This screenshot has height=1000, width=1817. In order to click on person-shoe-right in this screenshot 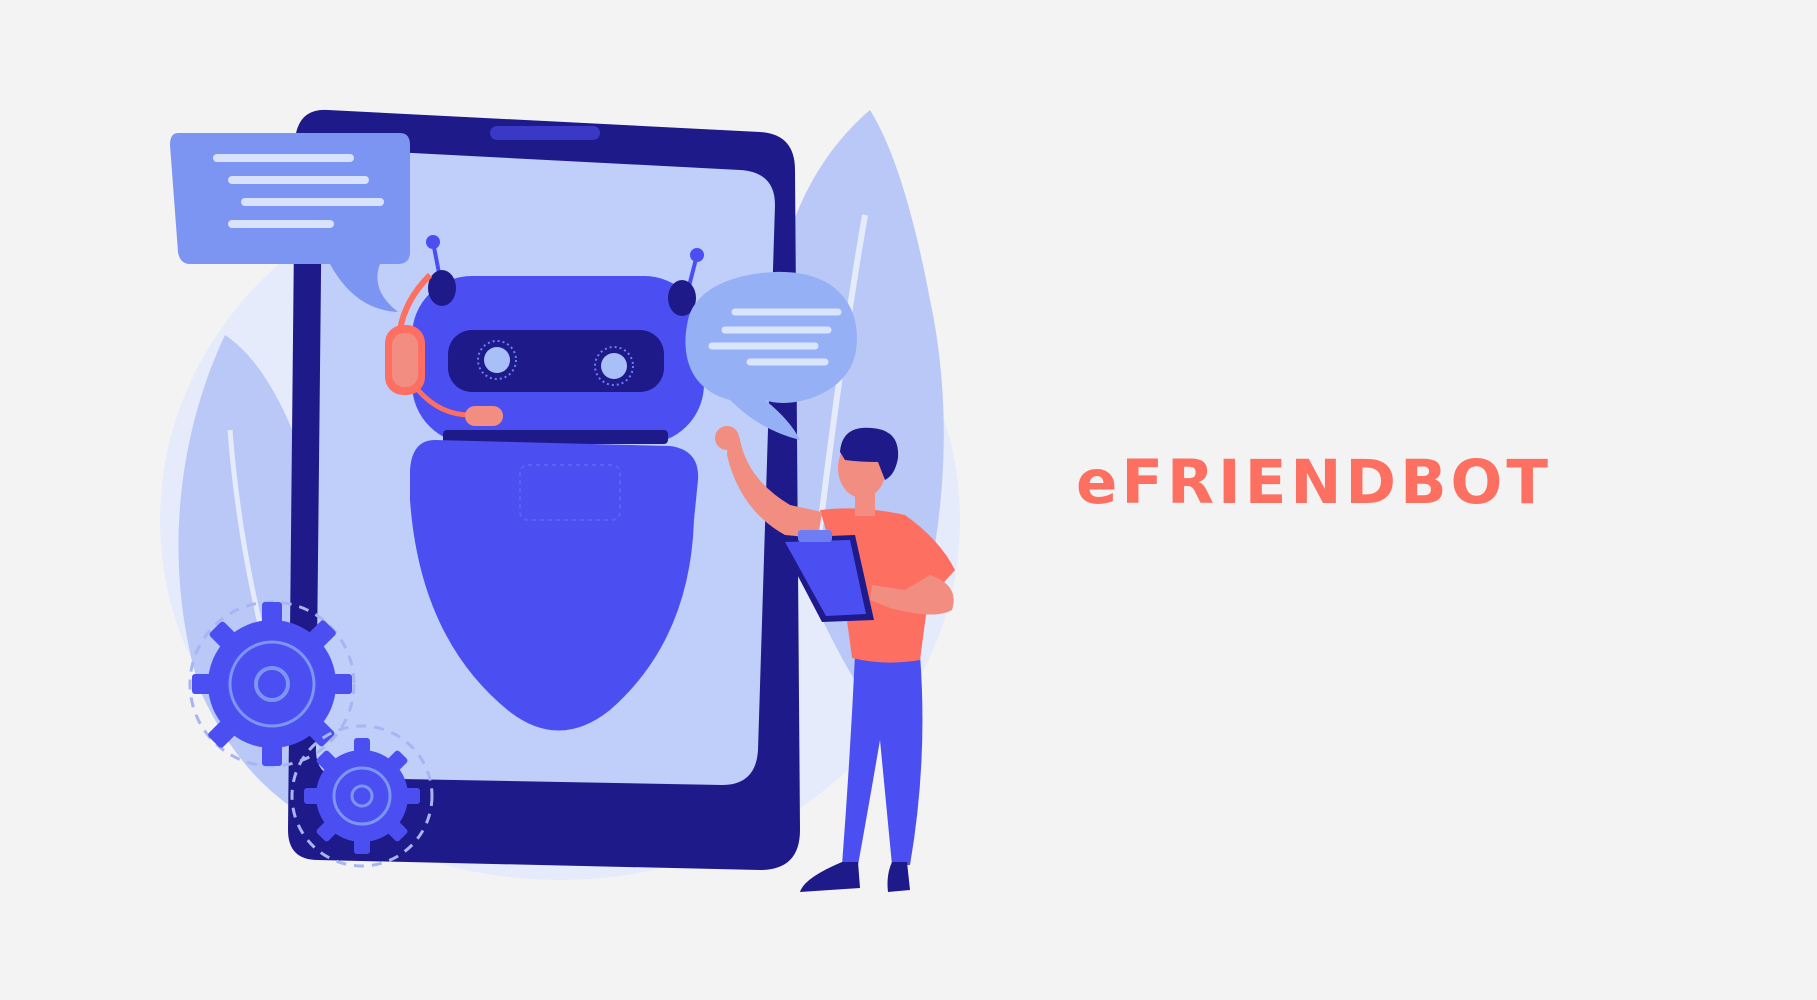, I will do `click(898, 877)`.